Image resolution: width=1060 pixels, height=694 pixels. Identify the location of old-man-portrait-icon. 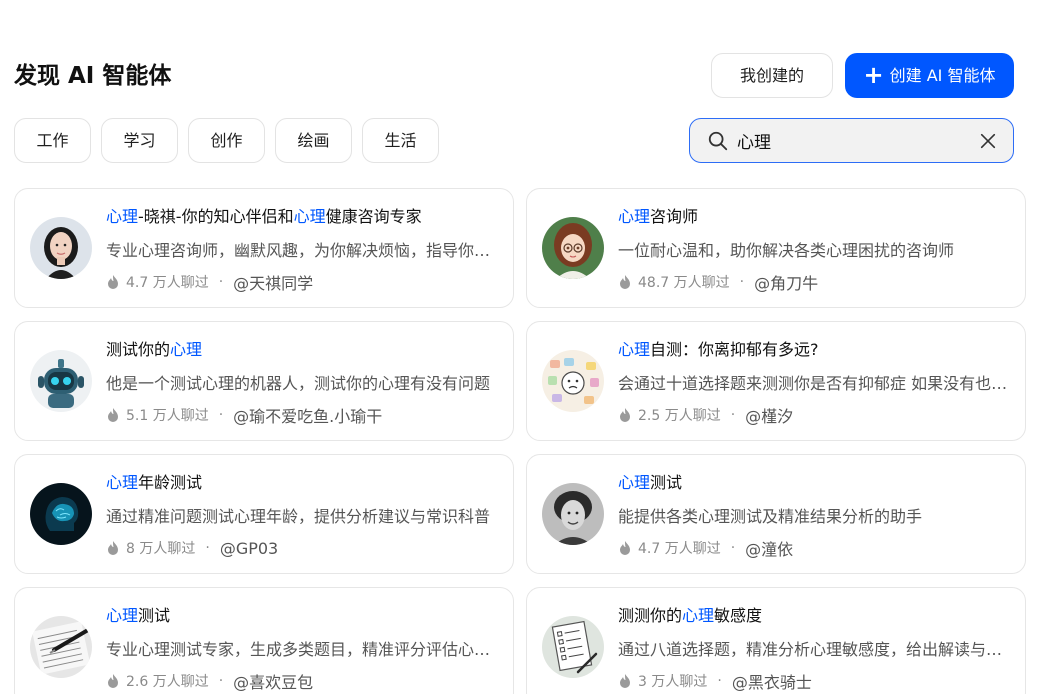
(573, 514).